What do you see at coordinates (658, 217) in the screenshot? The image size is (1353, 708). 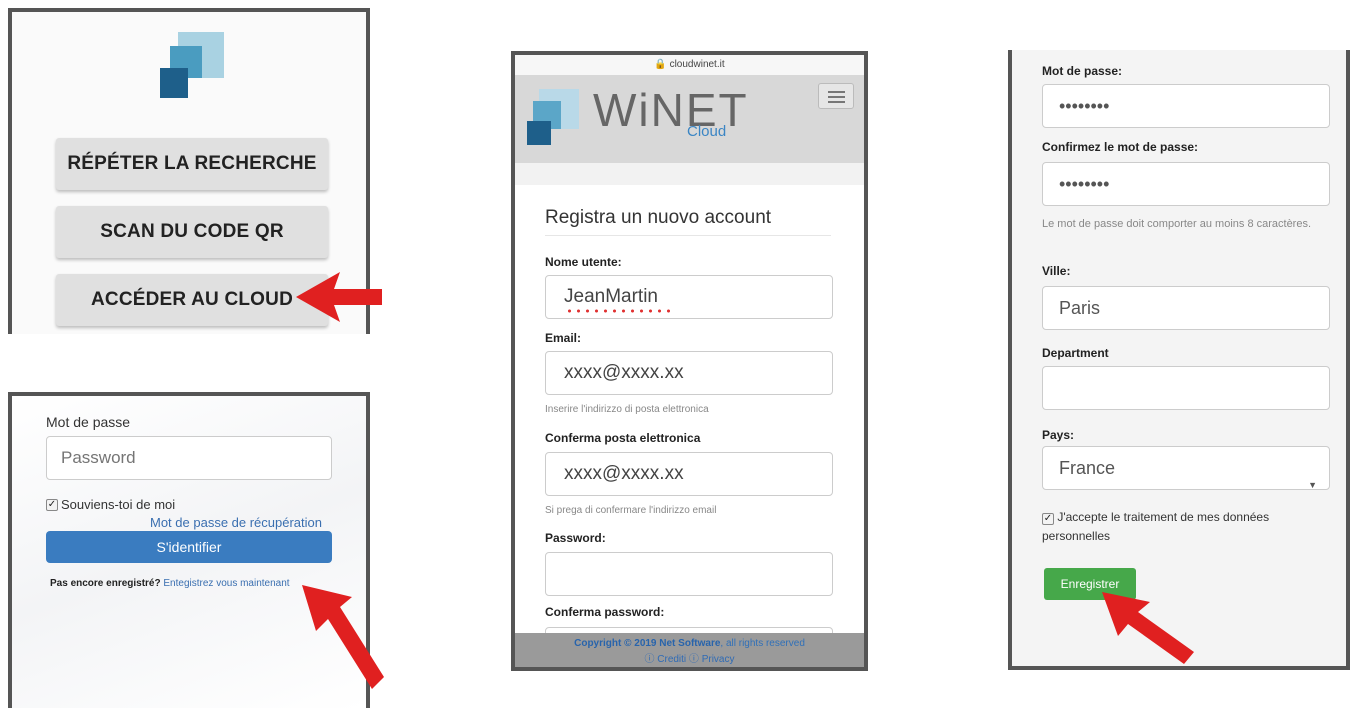 I see `form-title: Registra un nuovo account` at bounding box center [658, 217].